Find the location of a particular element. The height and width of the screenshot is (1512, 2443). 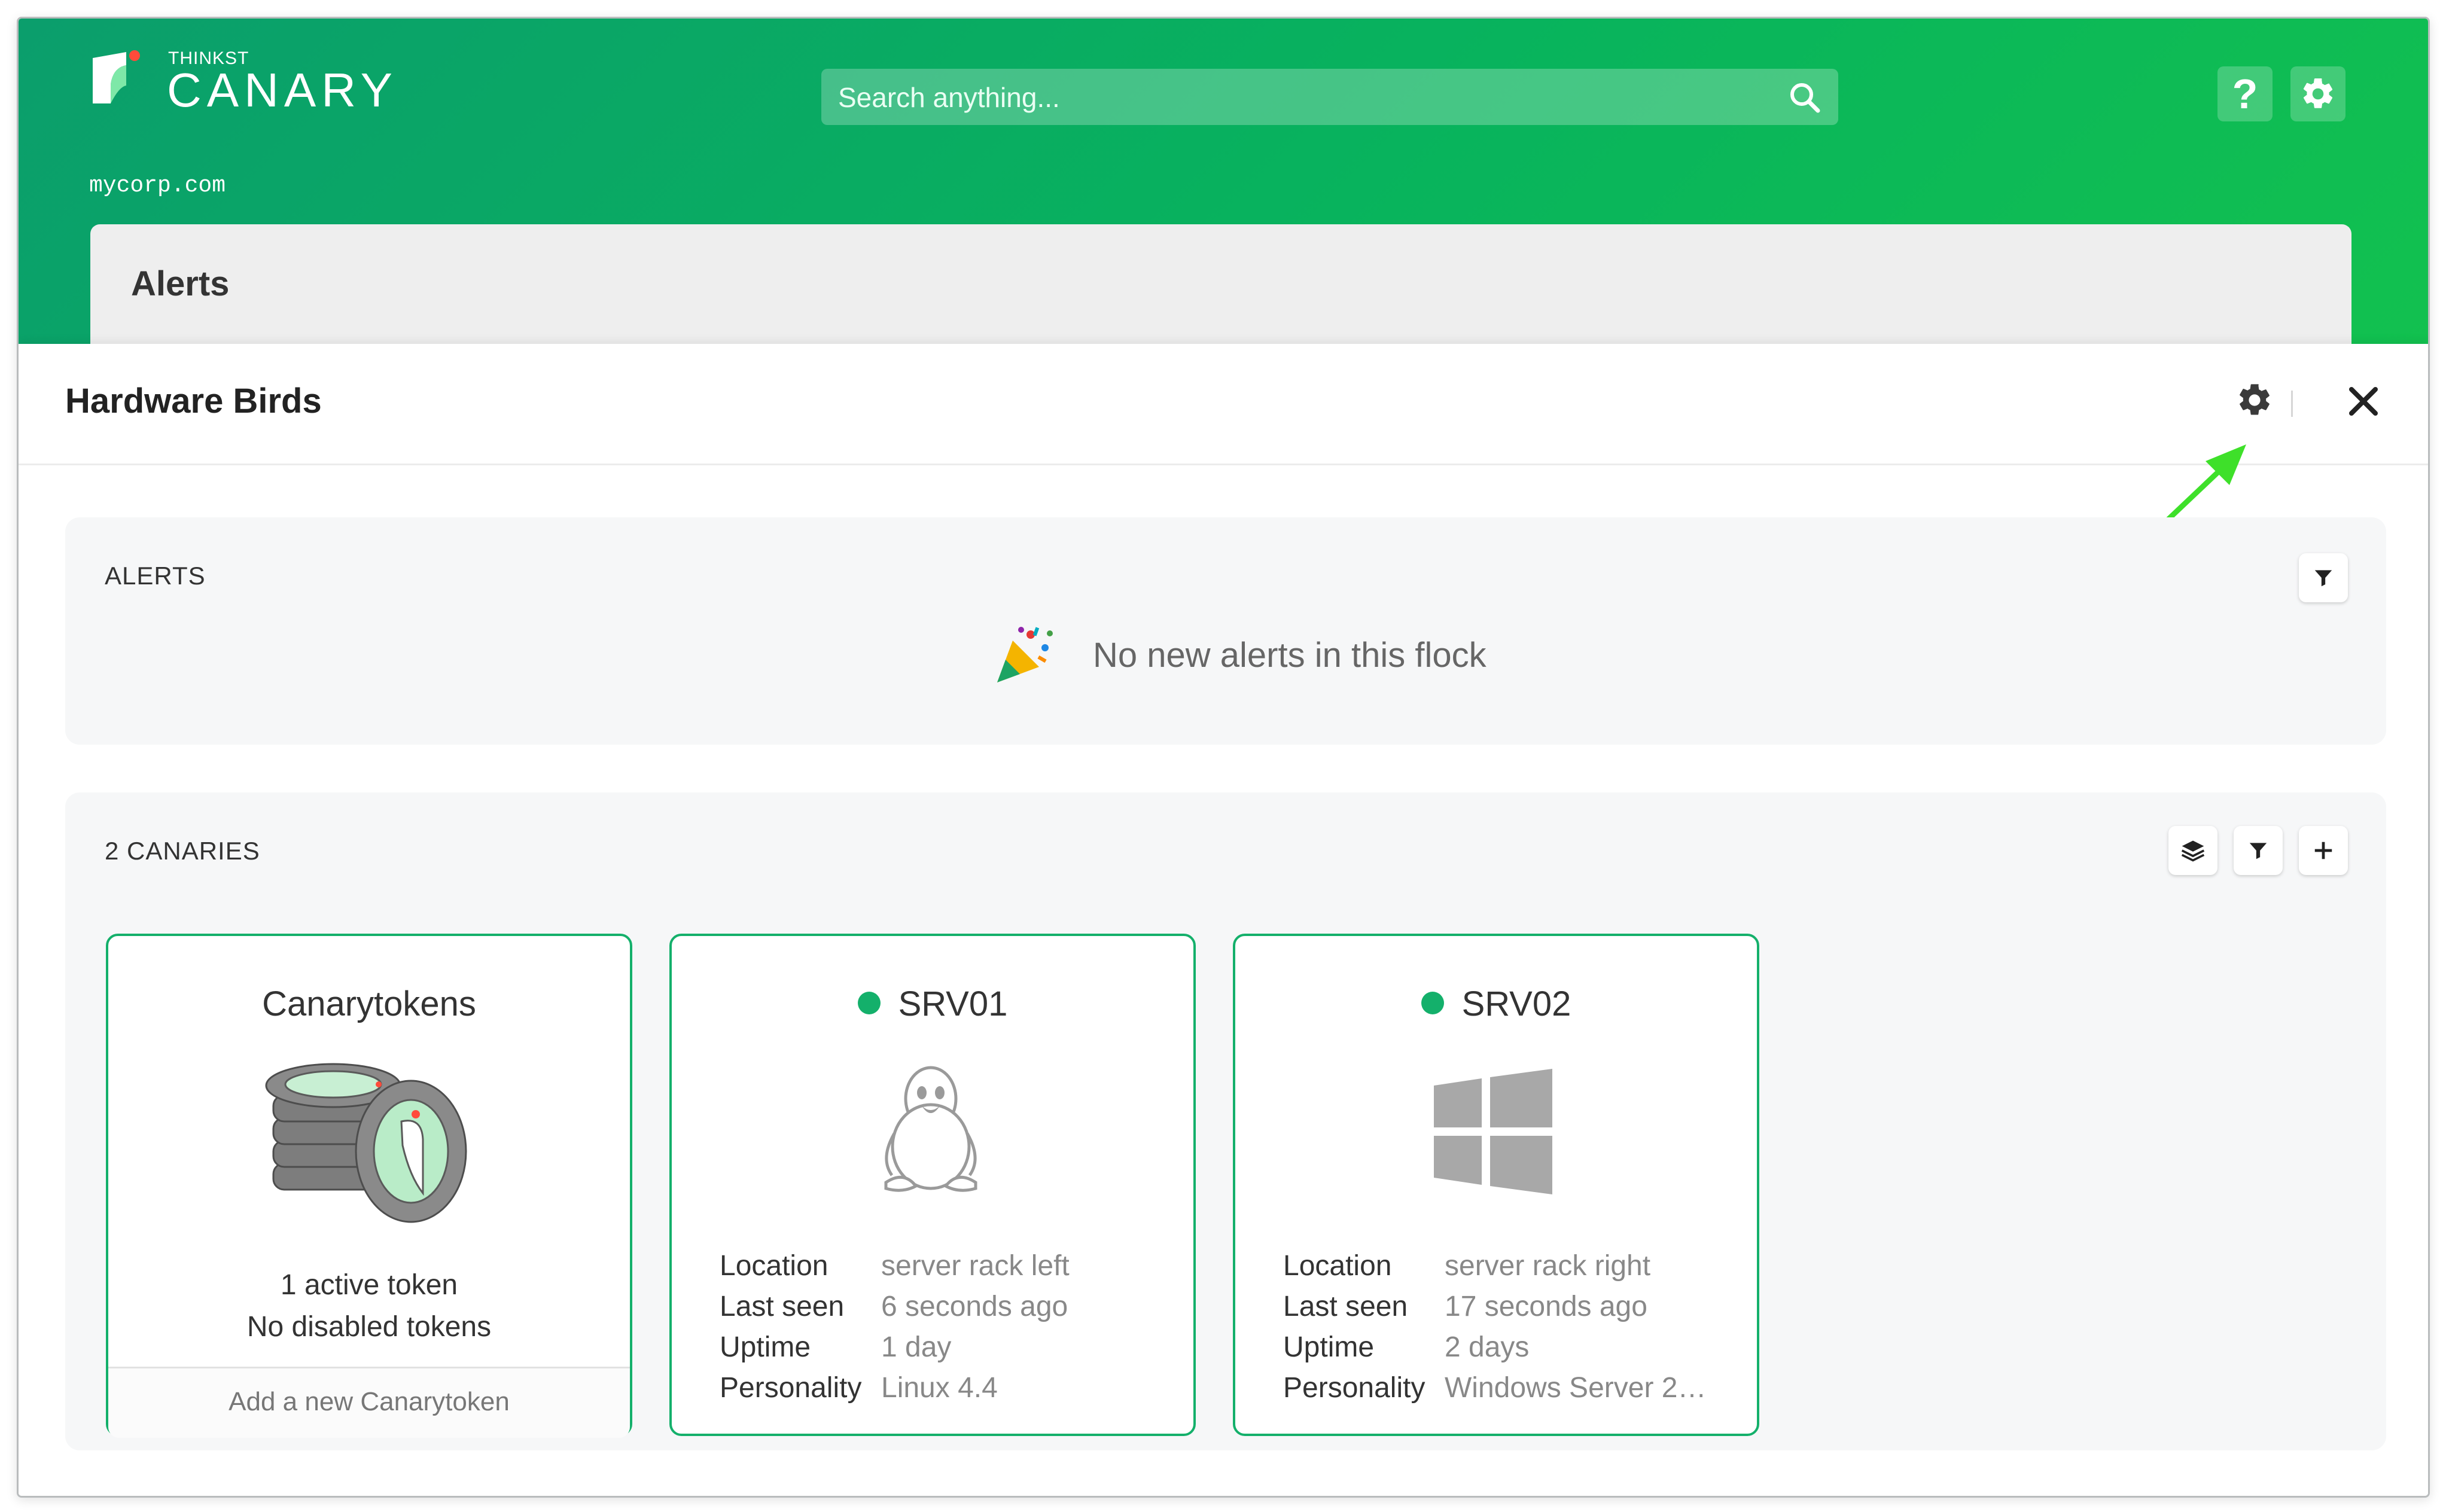

header-separator is located at coordinates (2292, 404).